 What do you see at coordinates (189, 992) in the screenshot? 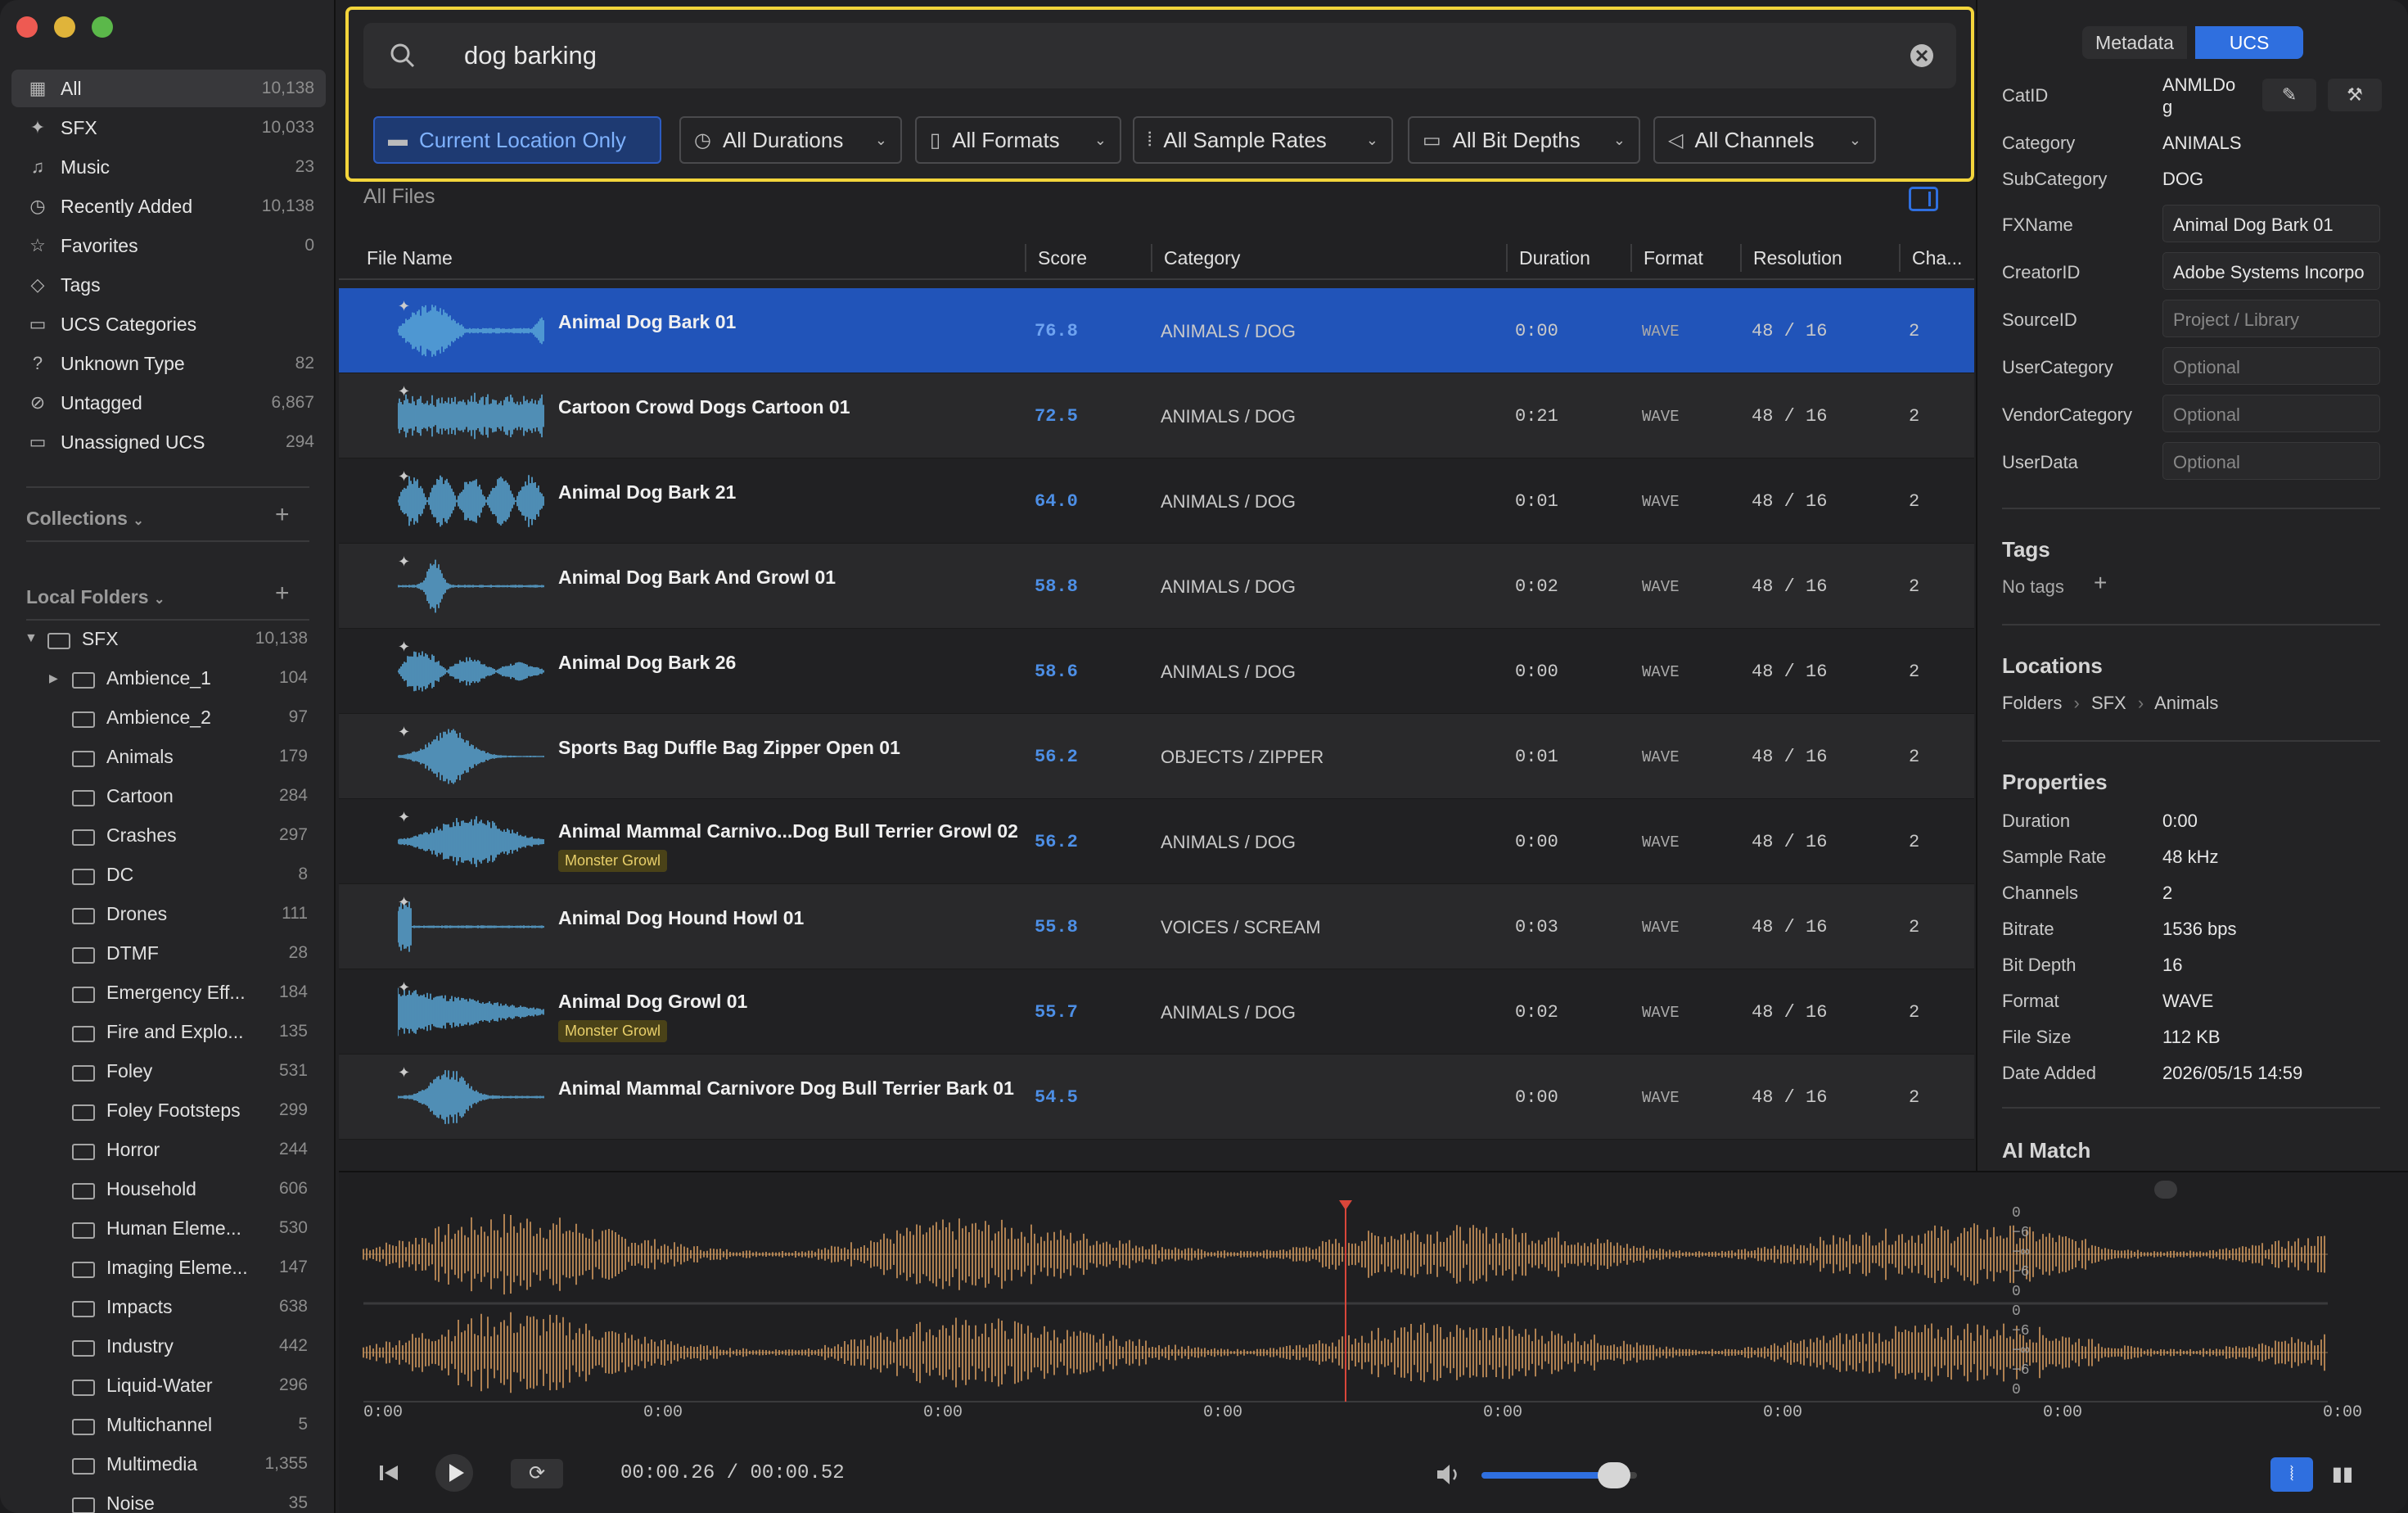
I see `folder-item: Emergency Eff... 184` at bounding box center [189, 992].